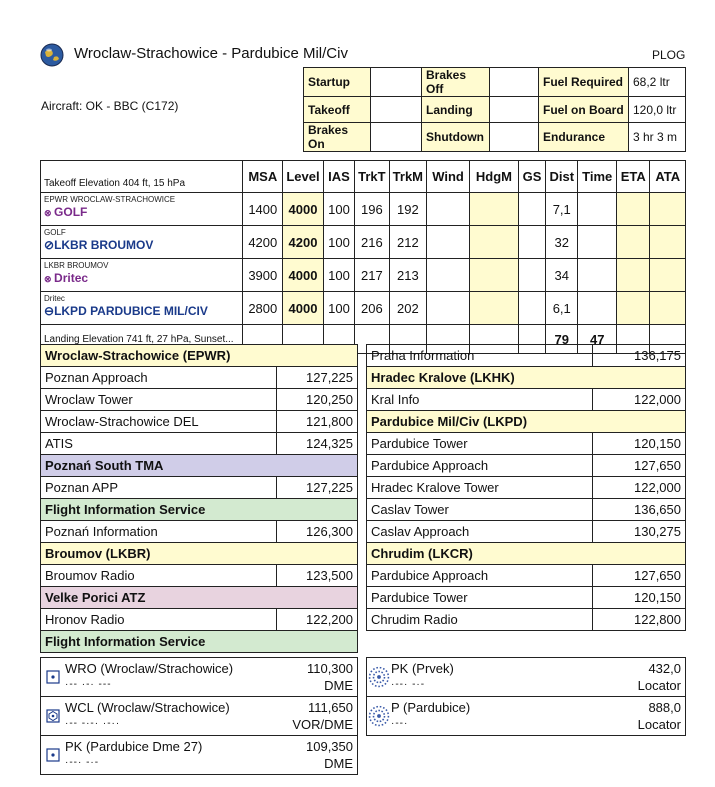  I want to click on frequency-row: ATIS 124,325, so click(199, 443).